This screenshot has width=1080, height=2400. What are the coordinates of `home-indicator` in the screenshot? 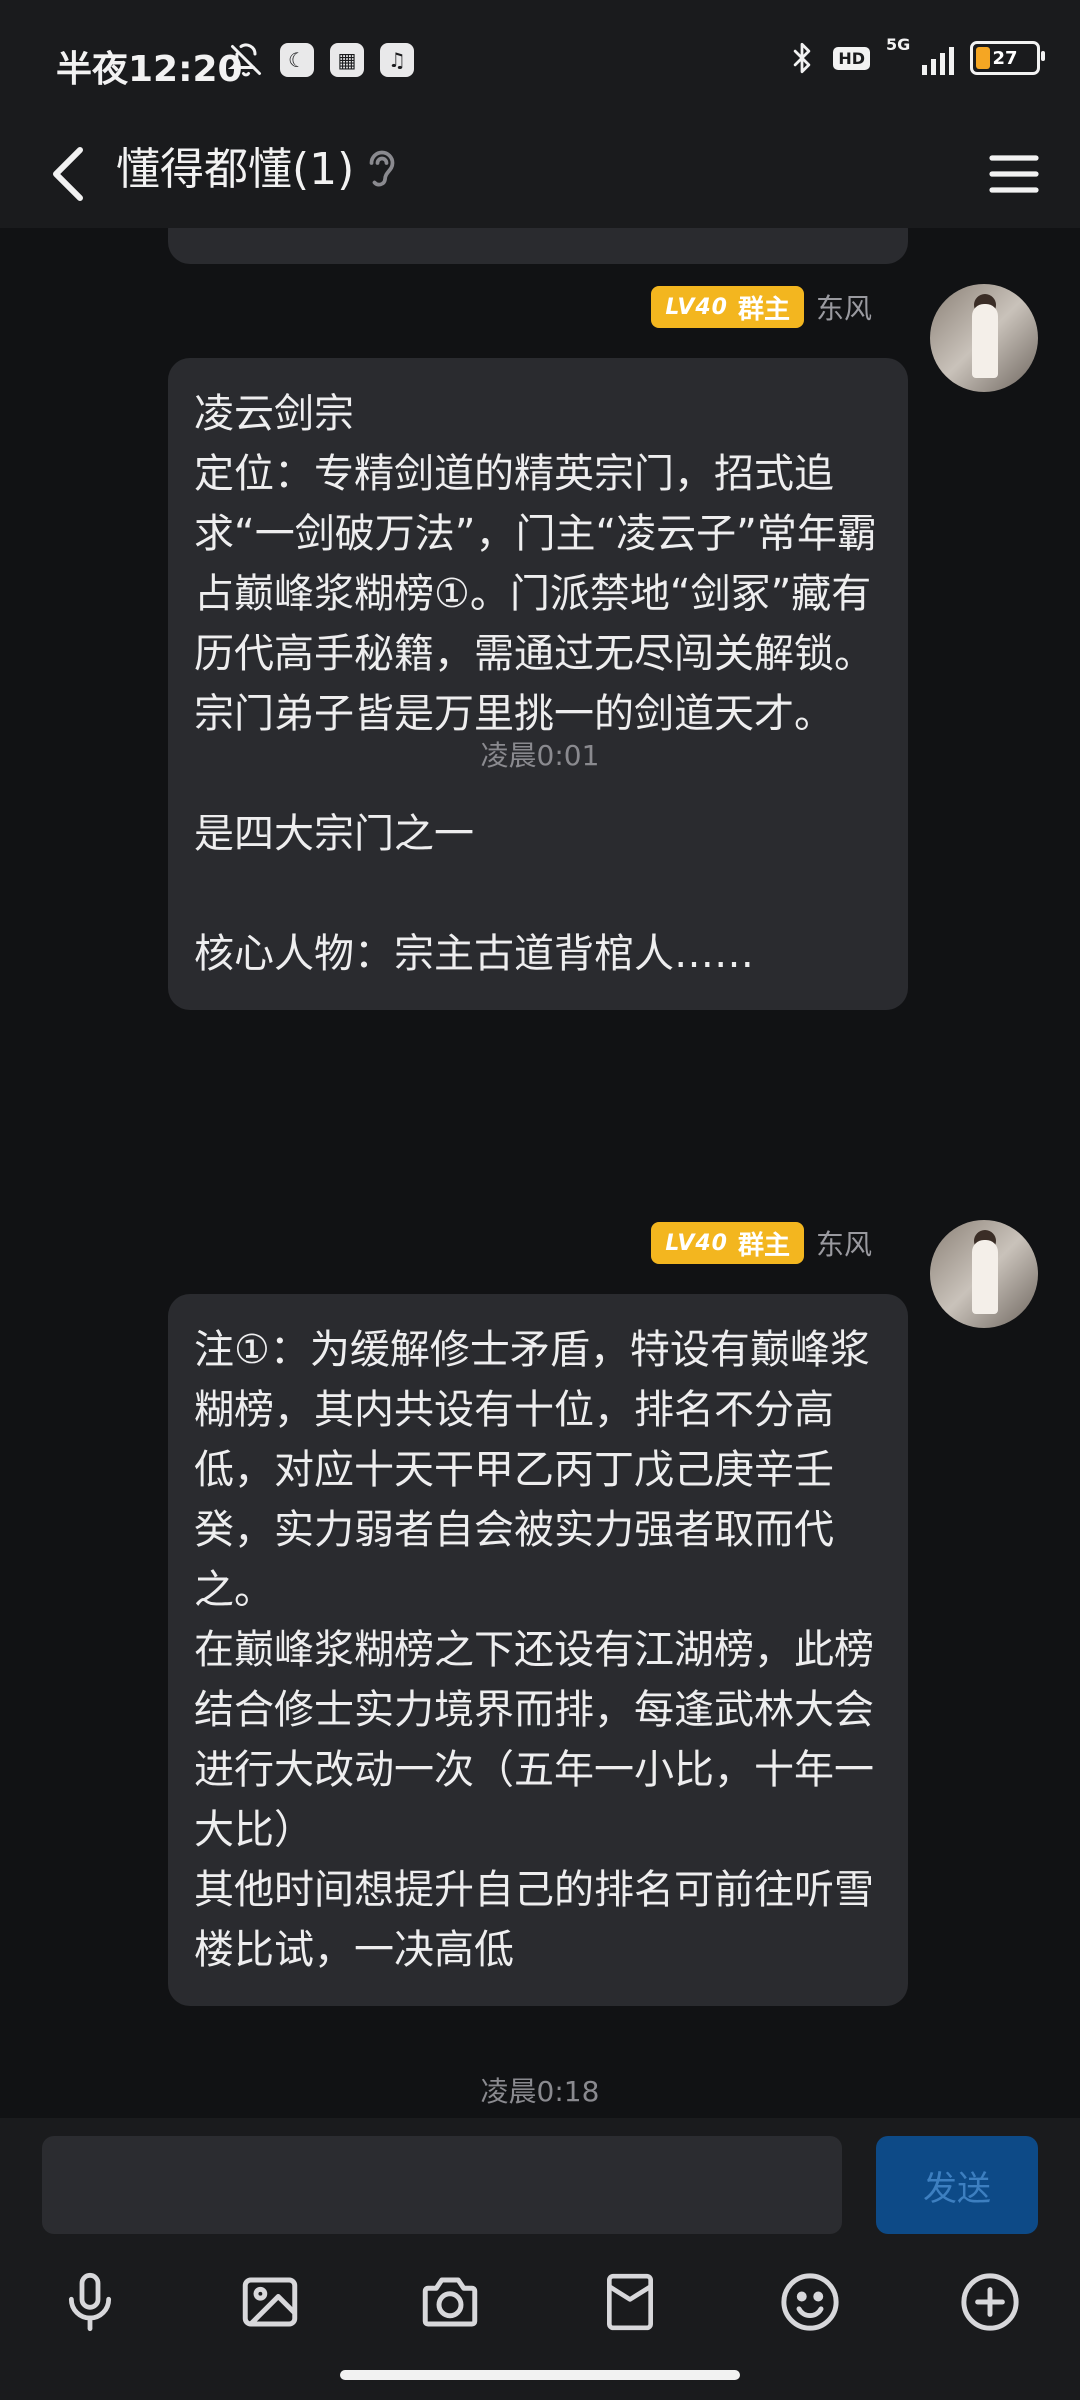 It's located at (540, 2375).